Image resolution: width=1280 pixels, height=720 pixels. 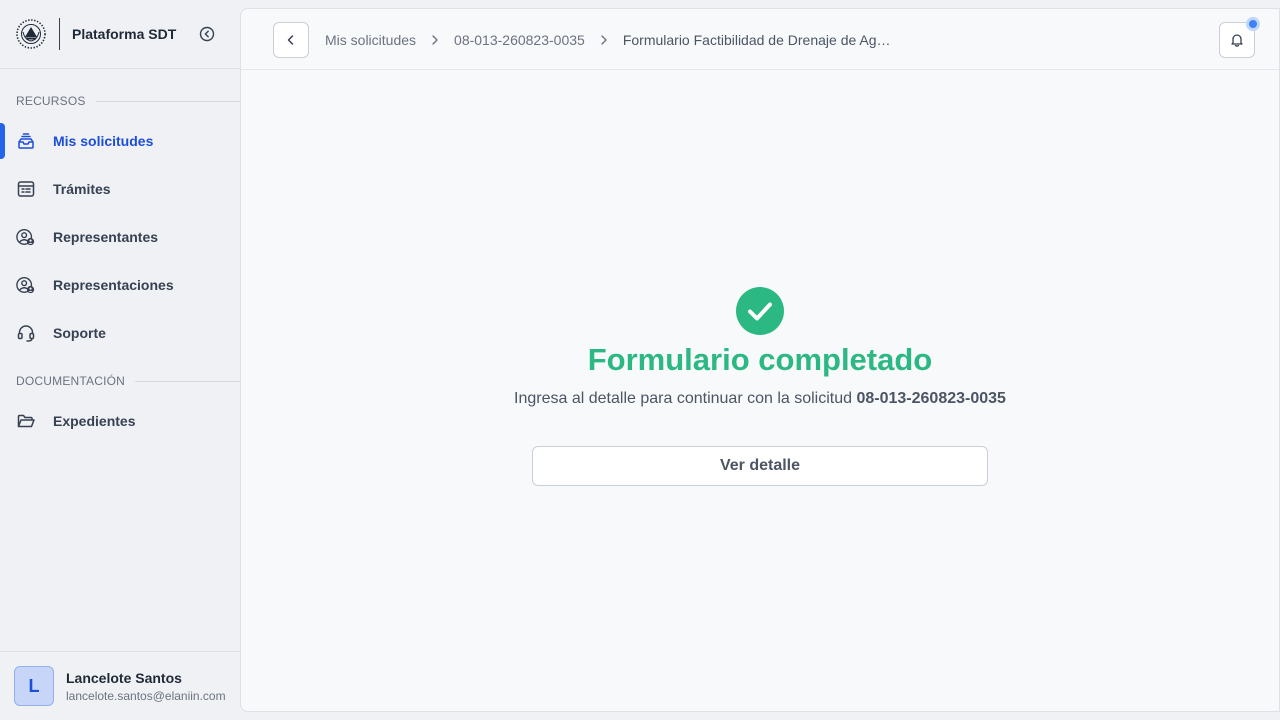 I want to click on section-label-documentacion: DOCUMENTACIÓN, so click(x=128, y=381).